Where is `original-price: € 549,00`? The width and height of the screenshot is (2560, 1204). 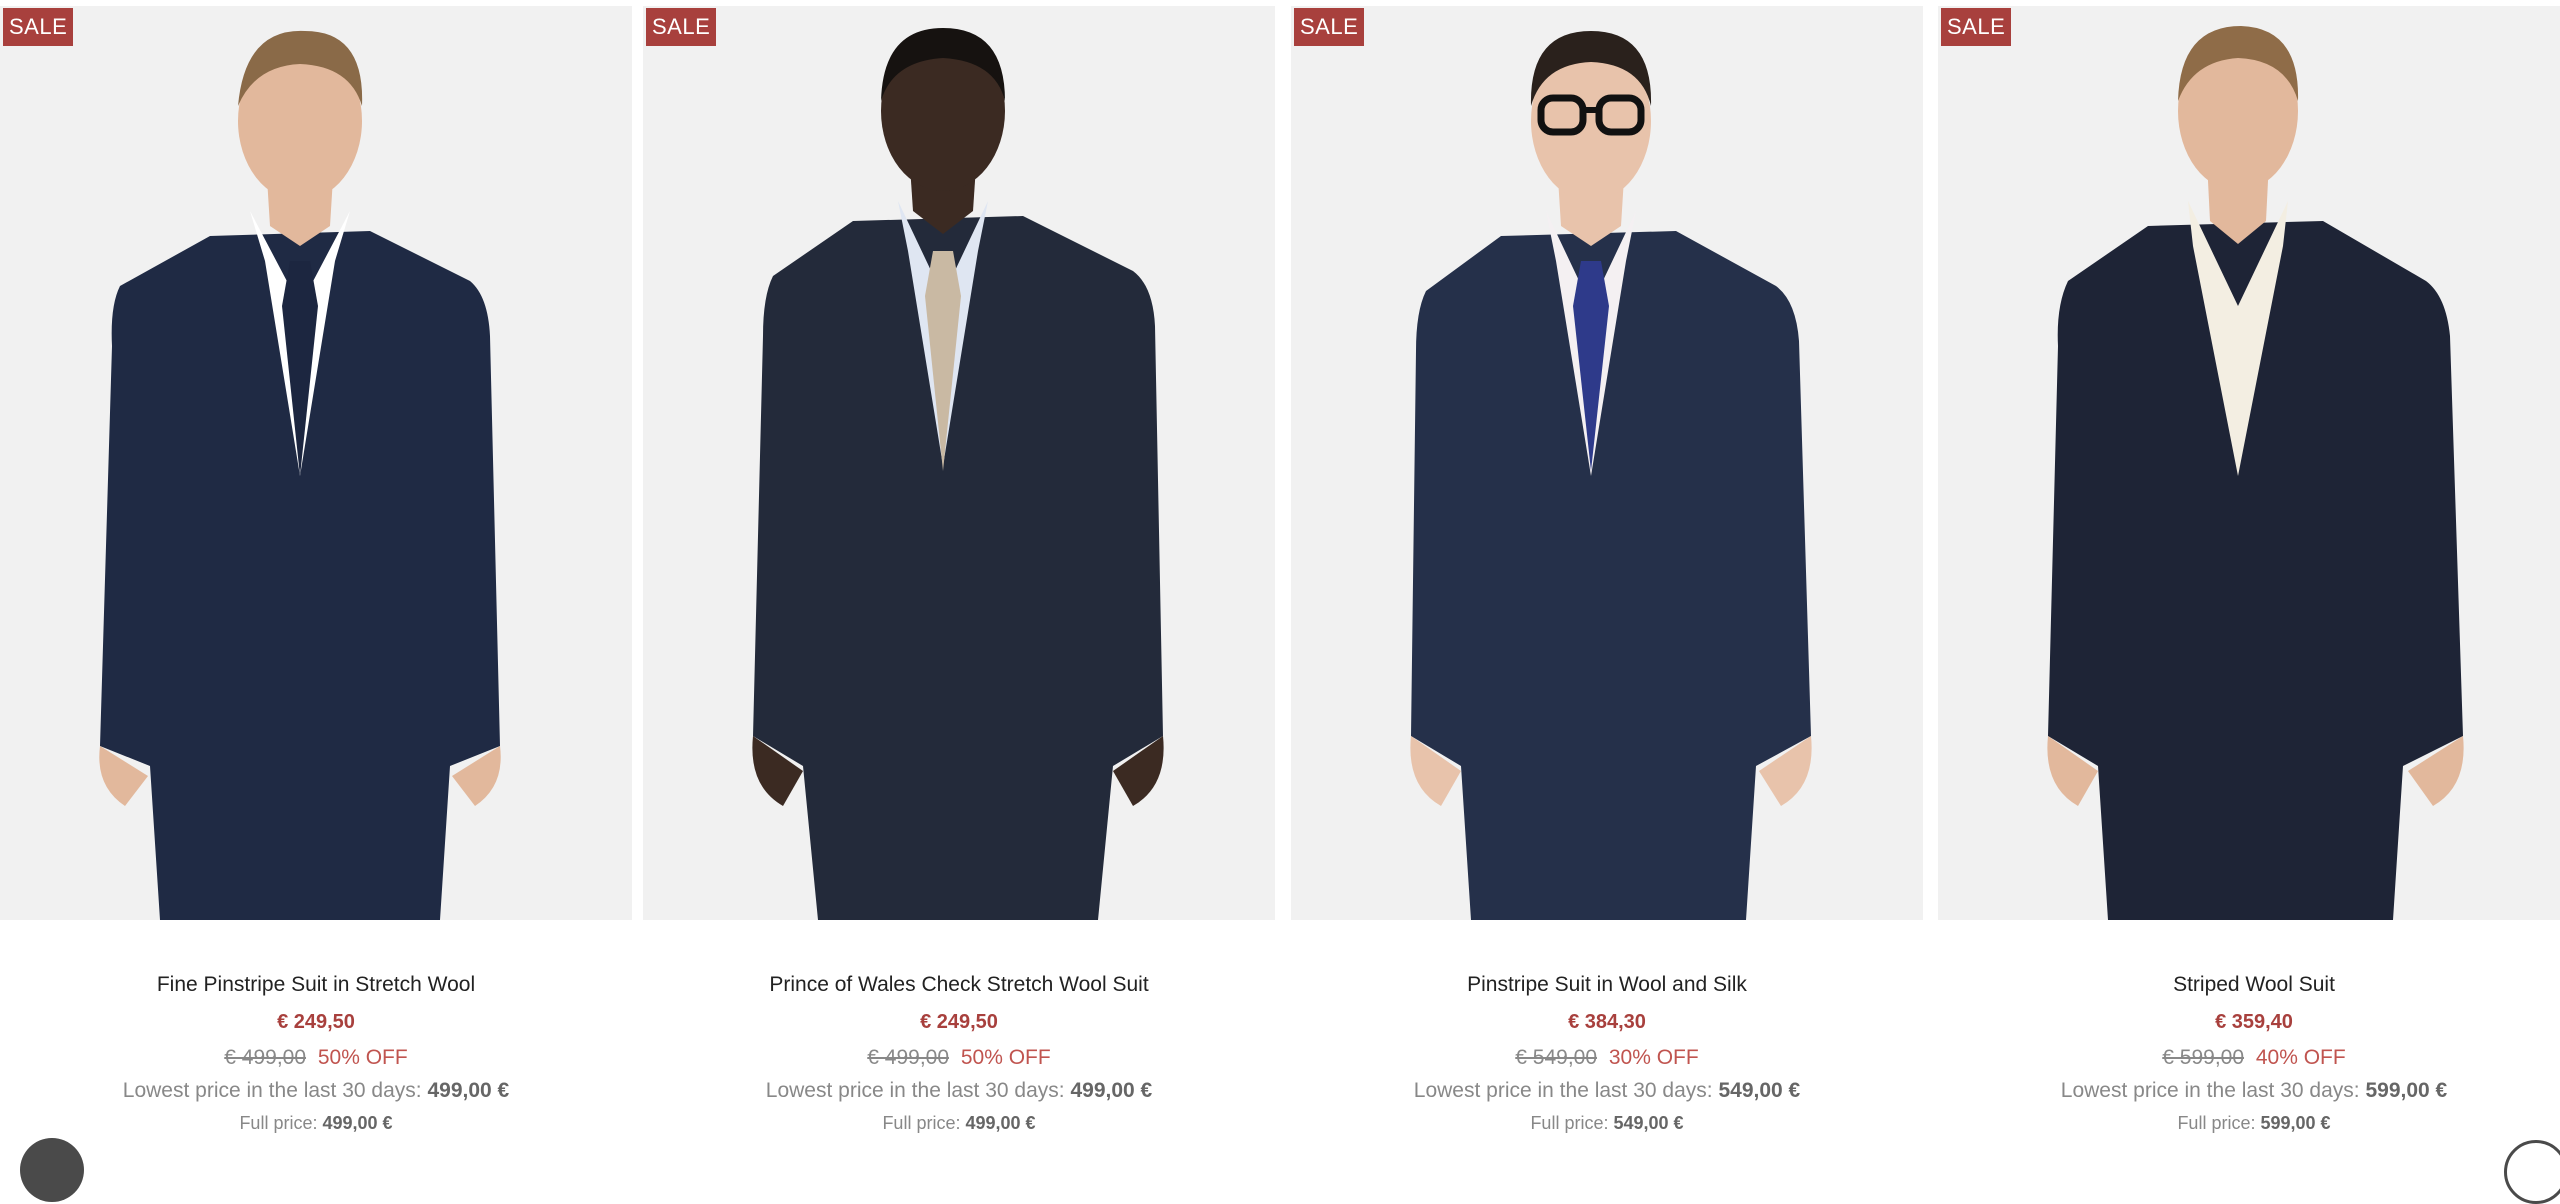 original-price: € 549,00 is located at coordinates (1556, 1057).